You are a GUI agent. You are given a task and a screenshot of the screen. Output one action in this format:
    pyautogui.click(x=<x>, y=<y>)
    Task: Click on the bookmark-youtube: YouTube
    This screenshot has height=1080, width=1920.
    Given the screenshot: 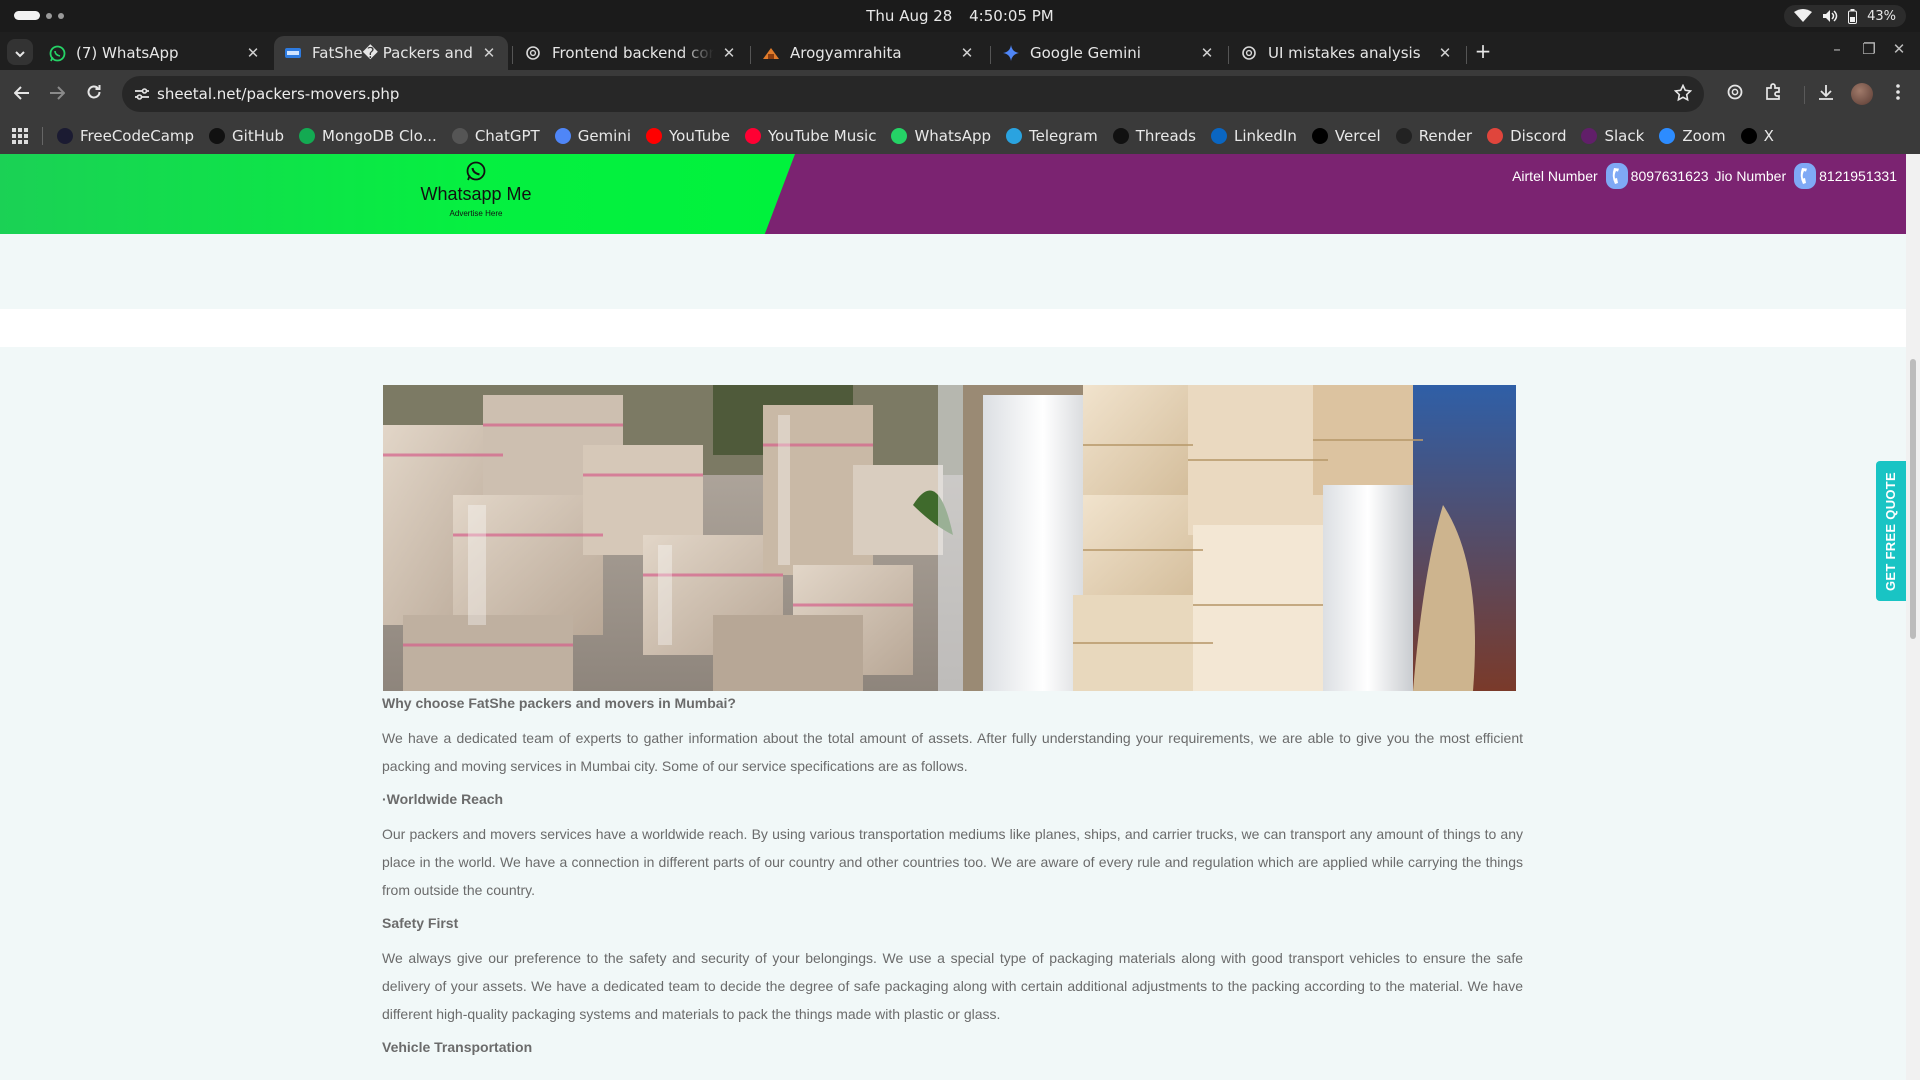 What is the action you would take?
    pyautogui.click(x=688, y=136)
    